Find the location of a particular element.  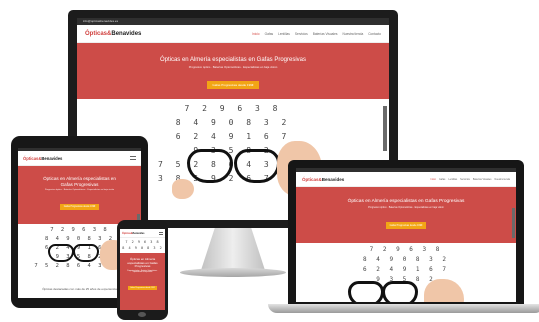

contact-email: info@opticasbenavides.es is located at coordinates (101, 21).